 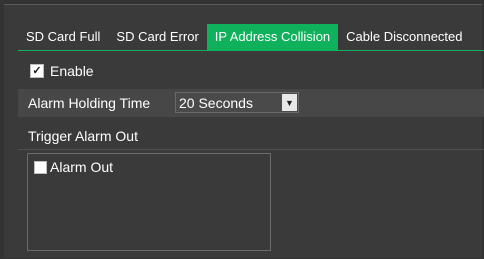 What do you see at coordinates (157, 37) in the screenshot?
I see `tab-sd-card-error: SD Card Error` at bounding box center [157, 37].